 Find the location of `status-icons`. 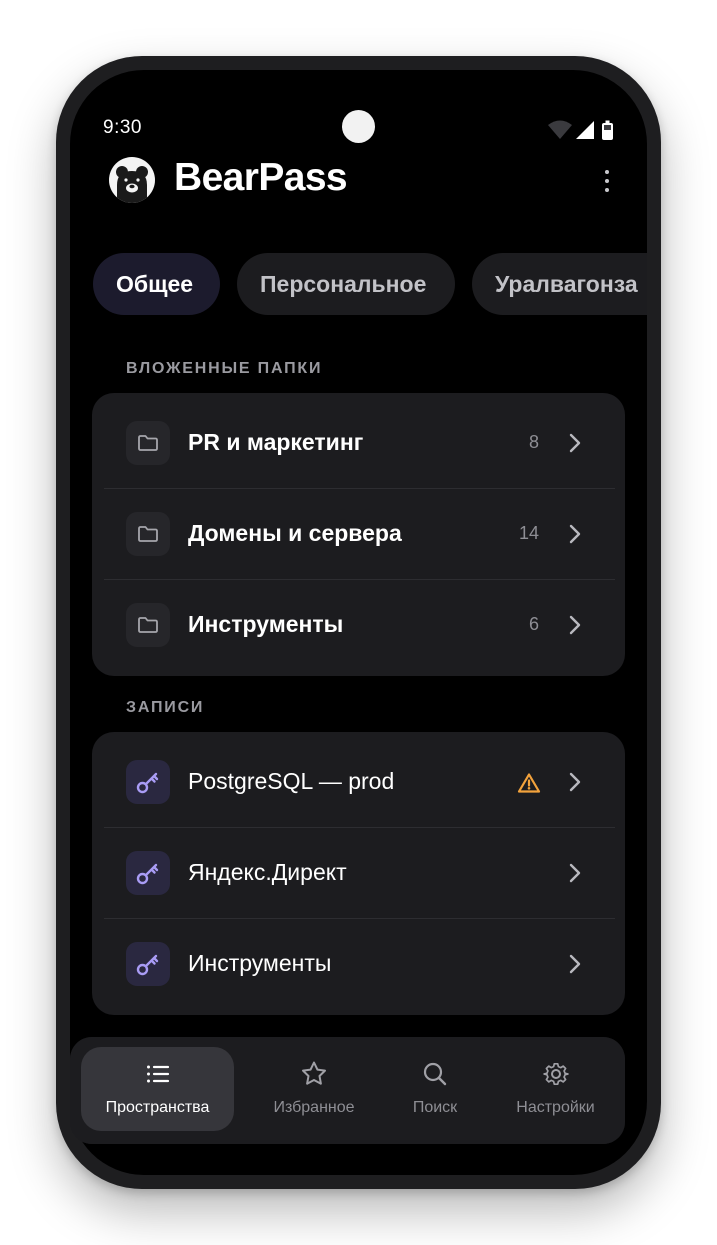

status-icons is located at coordinates (580, 130).